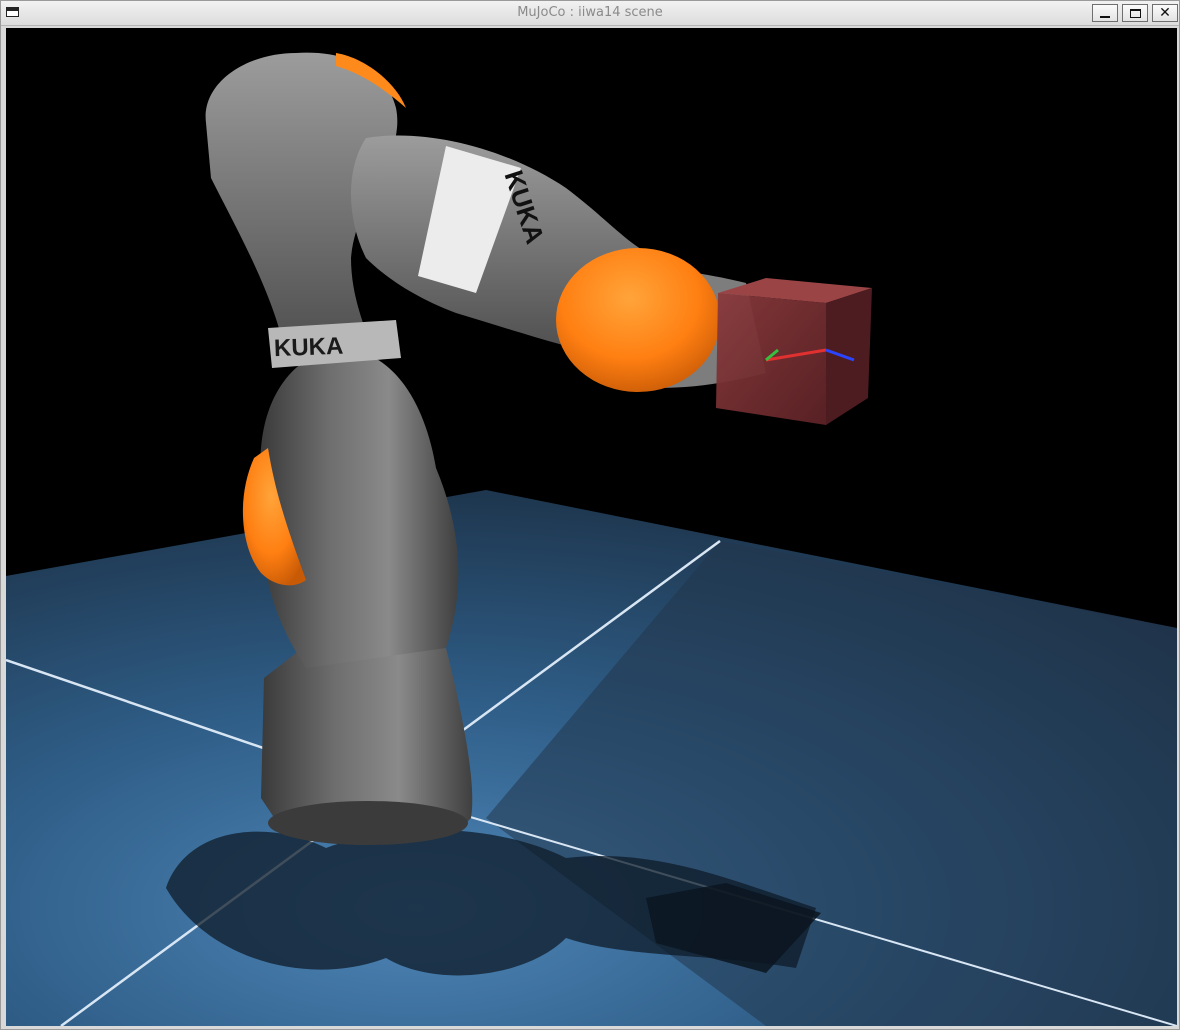  I want to click on minimize-button, so click(1105, 13).